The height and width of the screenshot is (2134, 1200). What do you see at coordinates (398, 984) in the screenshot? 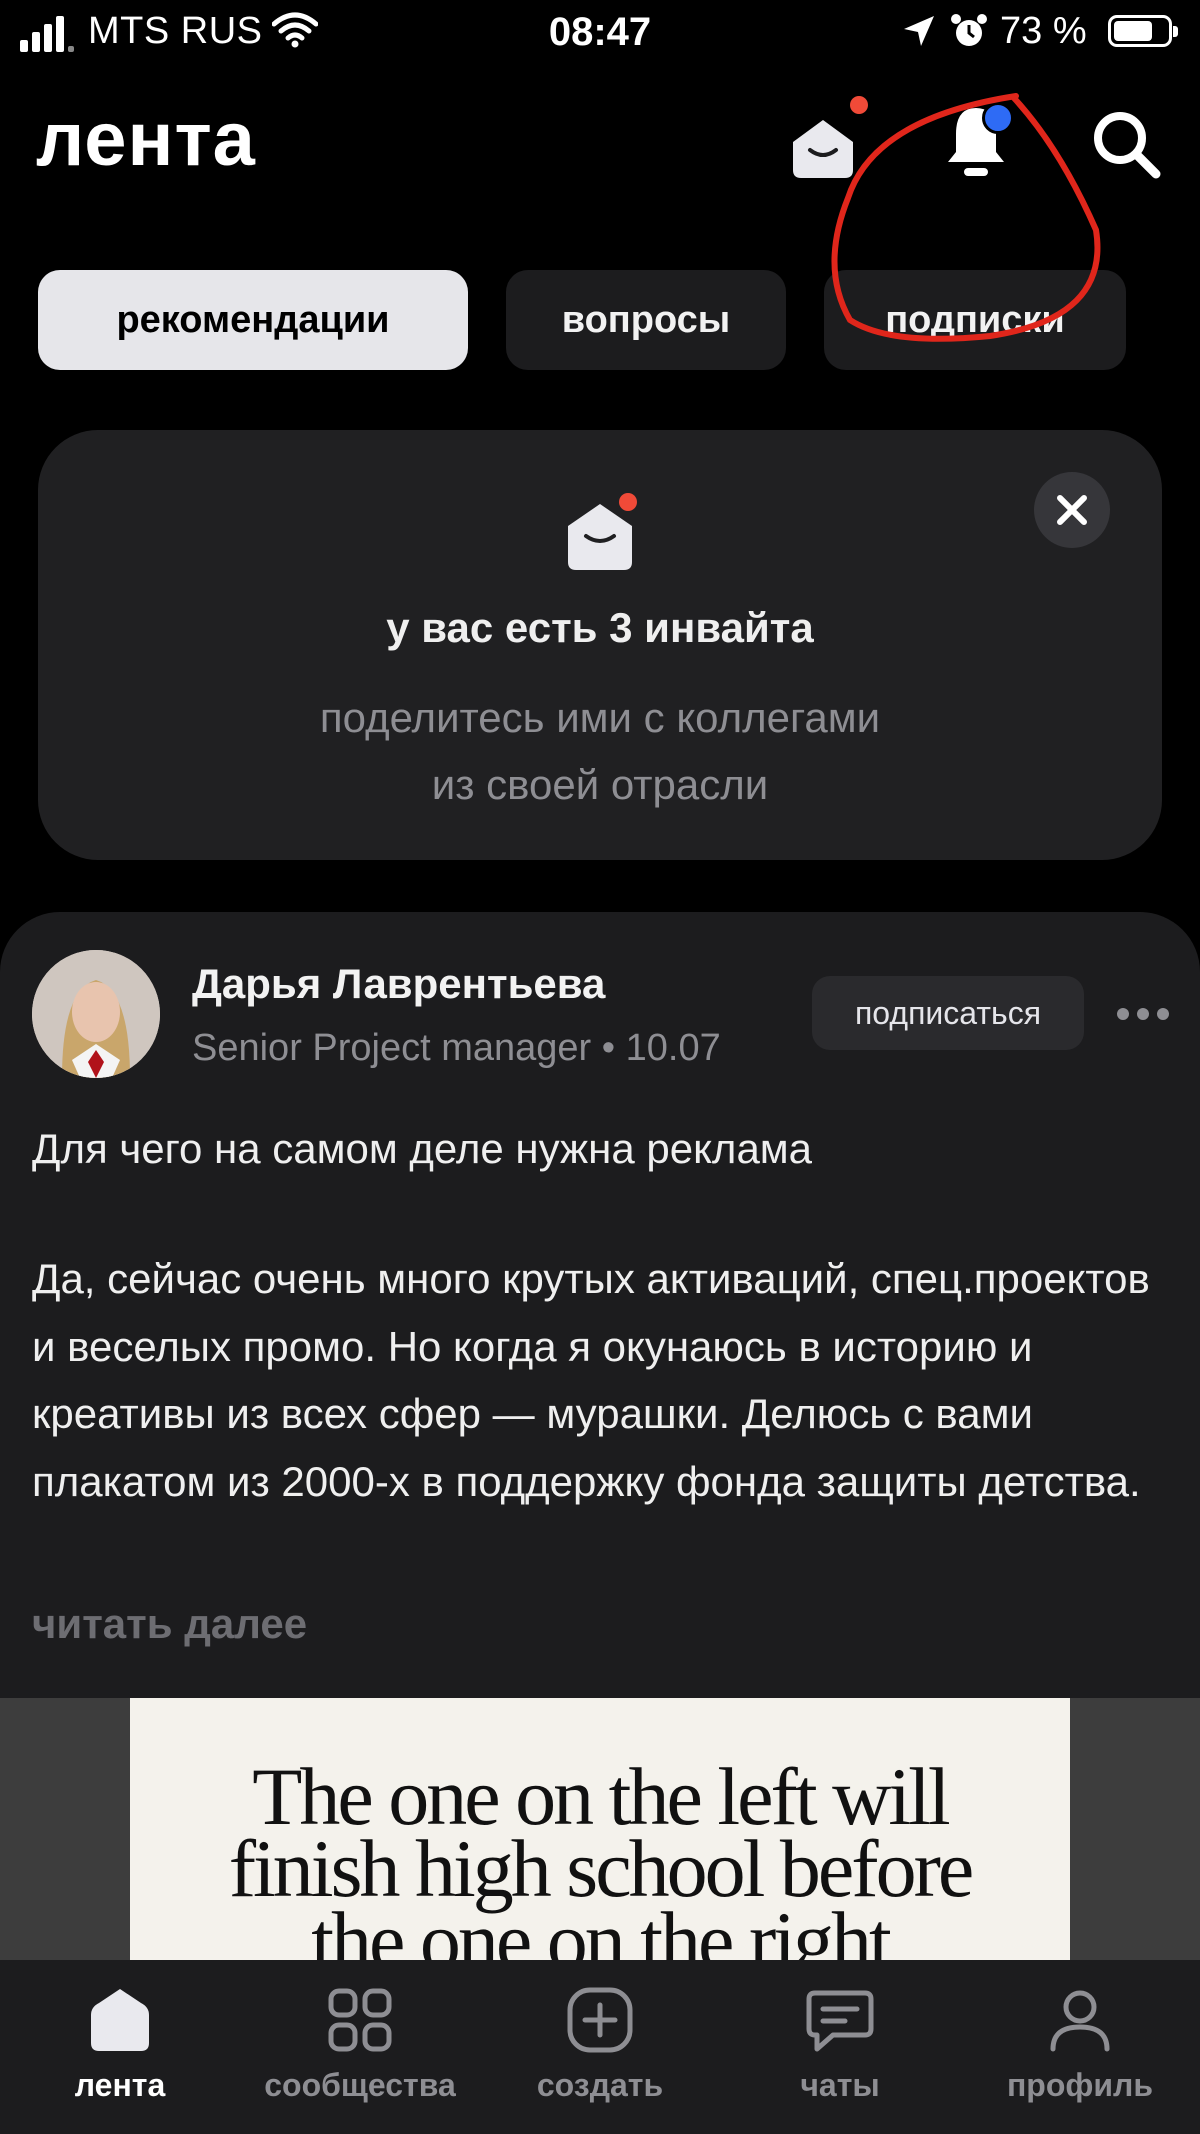
I see `author-name: Дарья Лаврентьева` at bounding box center [398, 984].